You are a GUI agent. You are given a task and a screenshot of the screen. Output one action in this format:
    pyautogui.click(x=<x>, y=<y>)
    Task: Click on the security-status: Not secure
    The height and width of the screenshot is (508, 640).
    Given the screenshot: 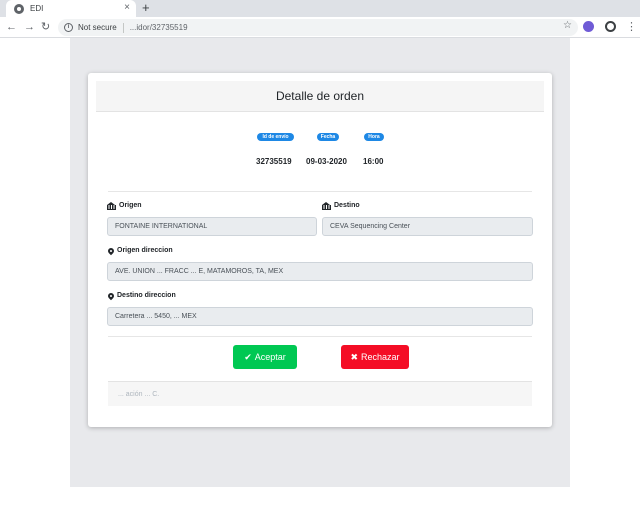 What is the action you would take?
    pyautogui.click(x=97, y=27)
    